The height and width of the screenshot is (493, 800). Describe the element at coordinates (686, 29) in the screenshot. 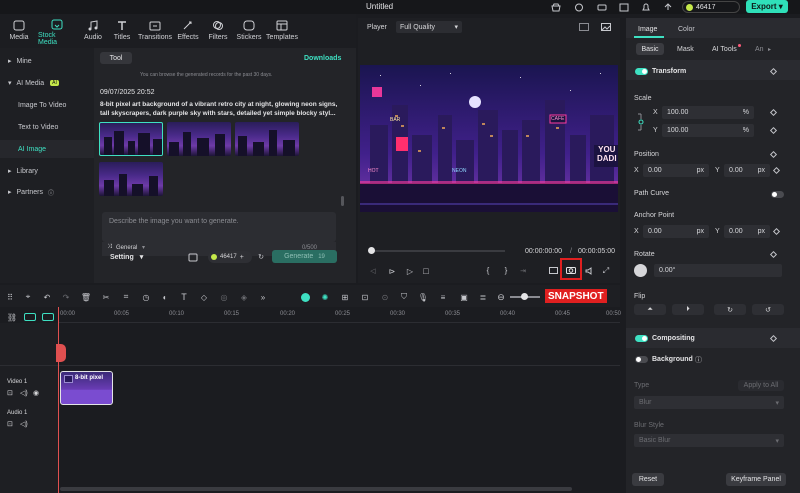

I see `tab-color: Color` at that location.